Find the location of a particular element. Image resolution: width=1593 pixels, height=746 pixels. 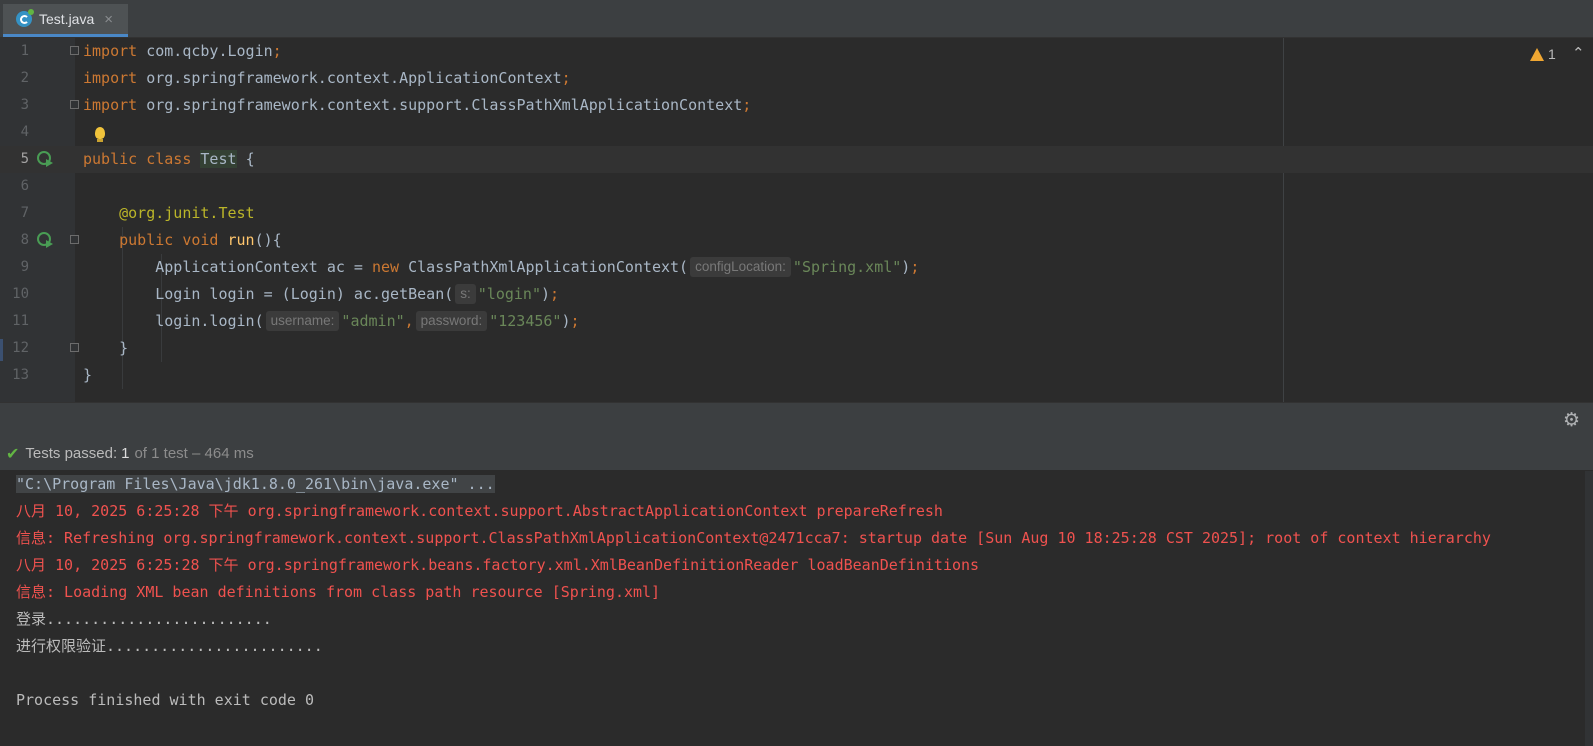

code-line: 4 is located at coordinates (796, 132).